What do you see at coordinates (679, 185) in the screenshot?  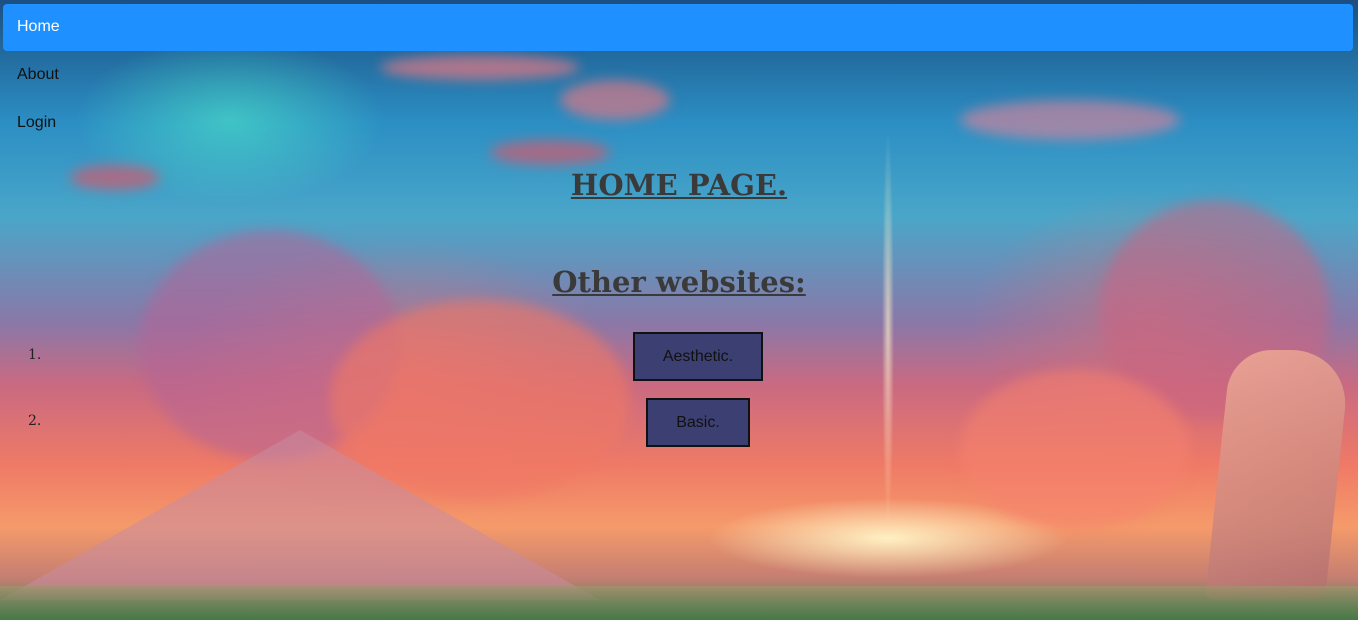 I see `page-title: HOME PAGE.` at bounding box center [679, 185].